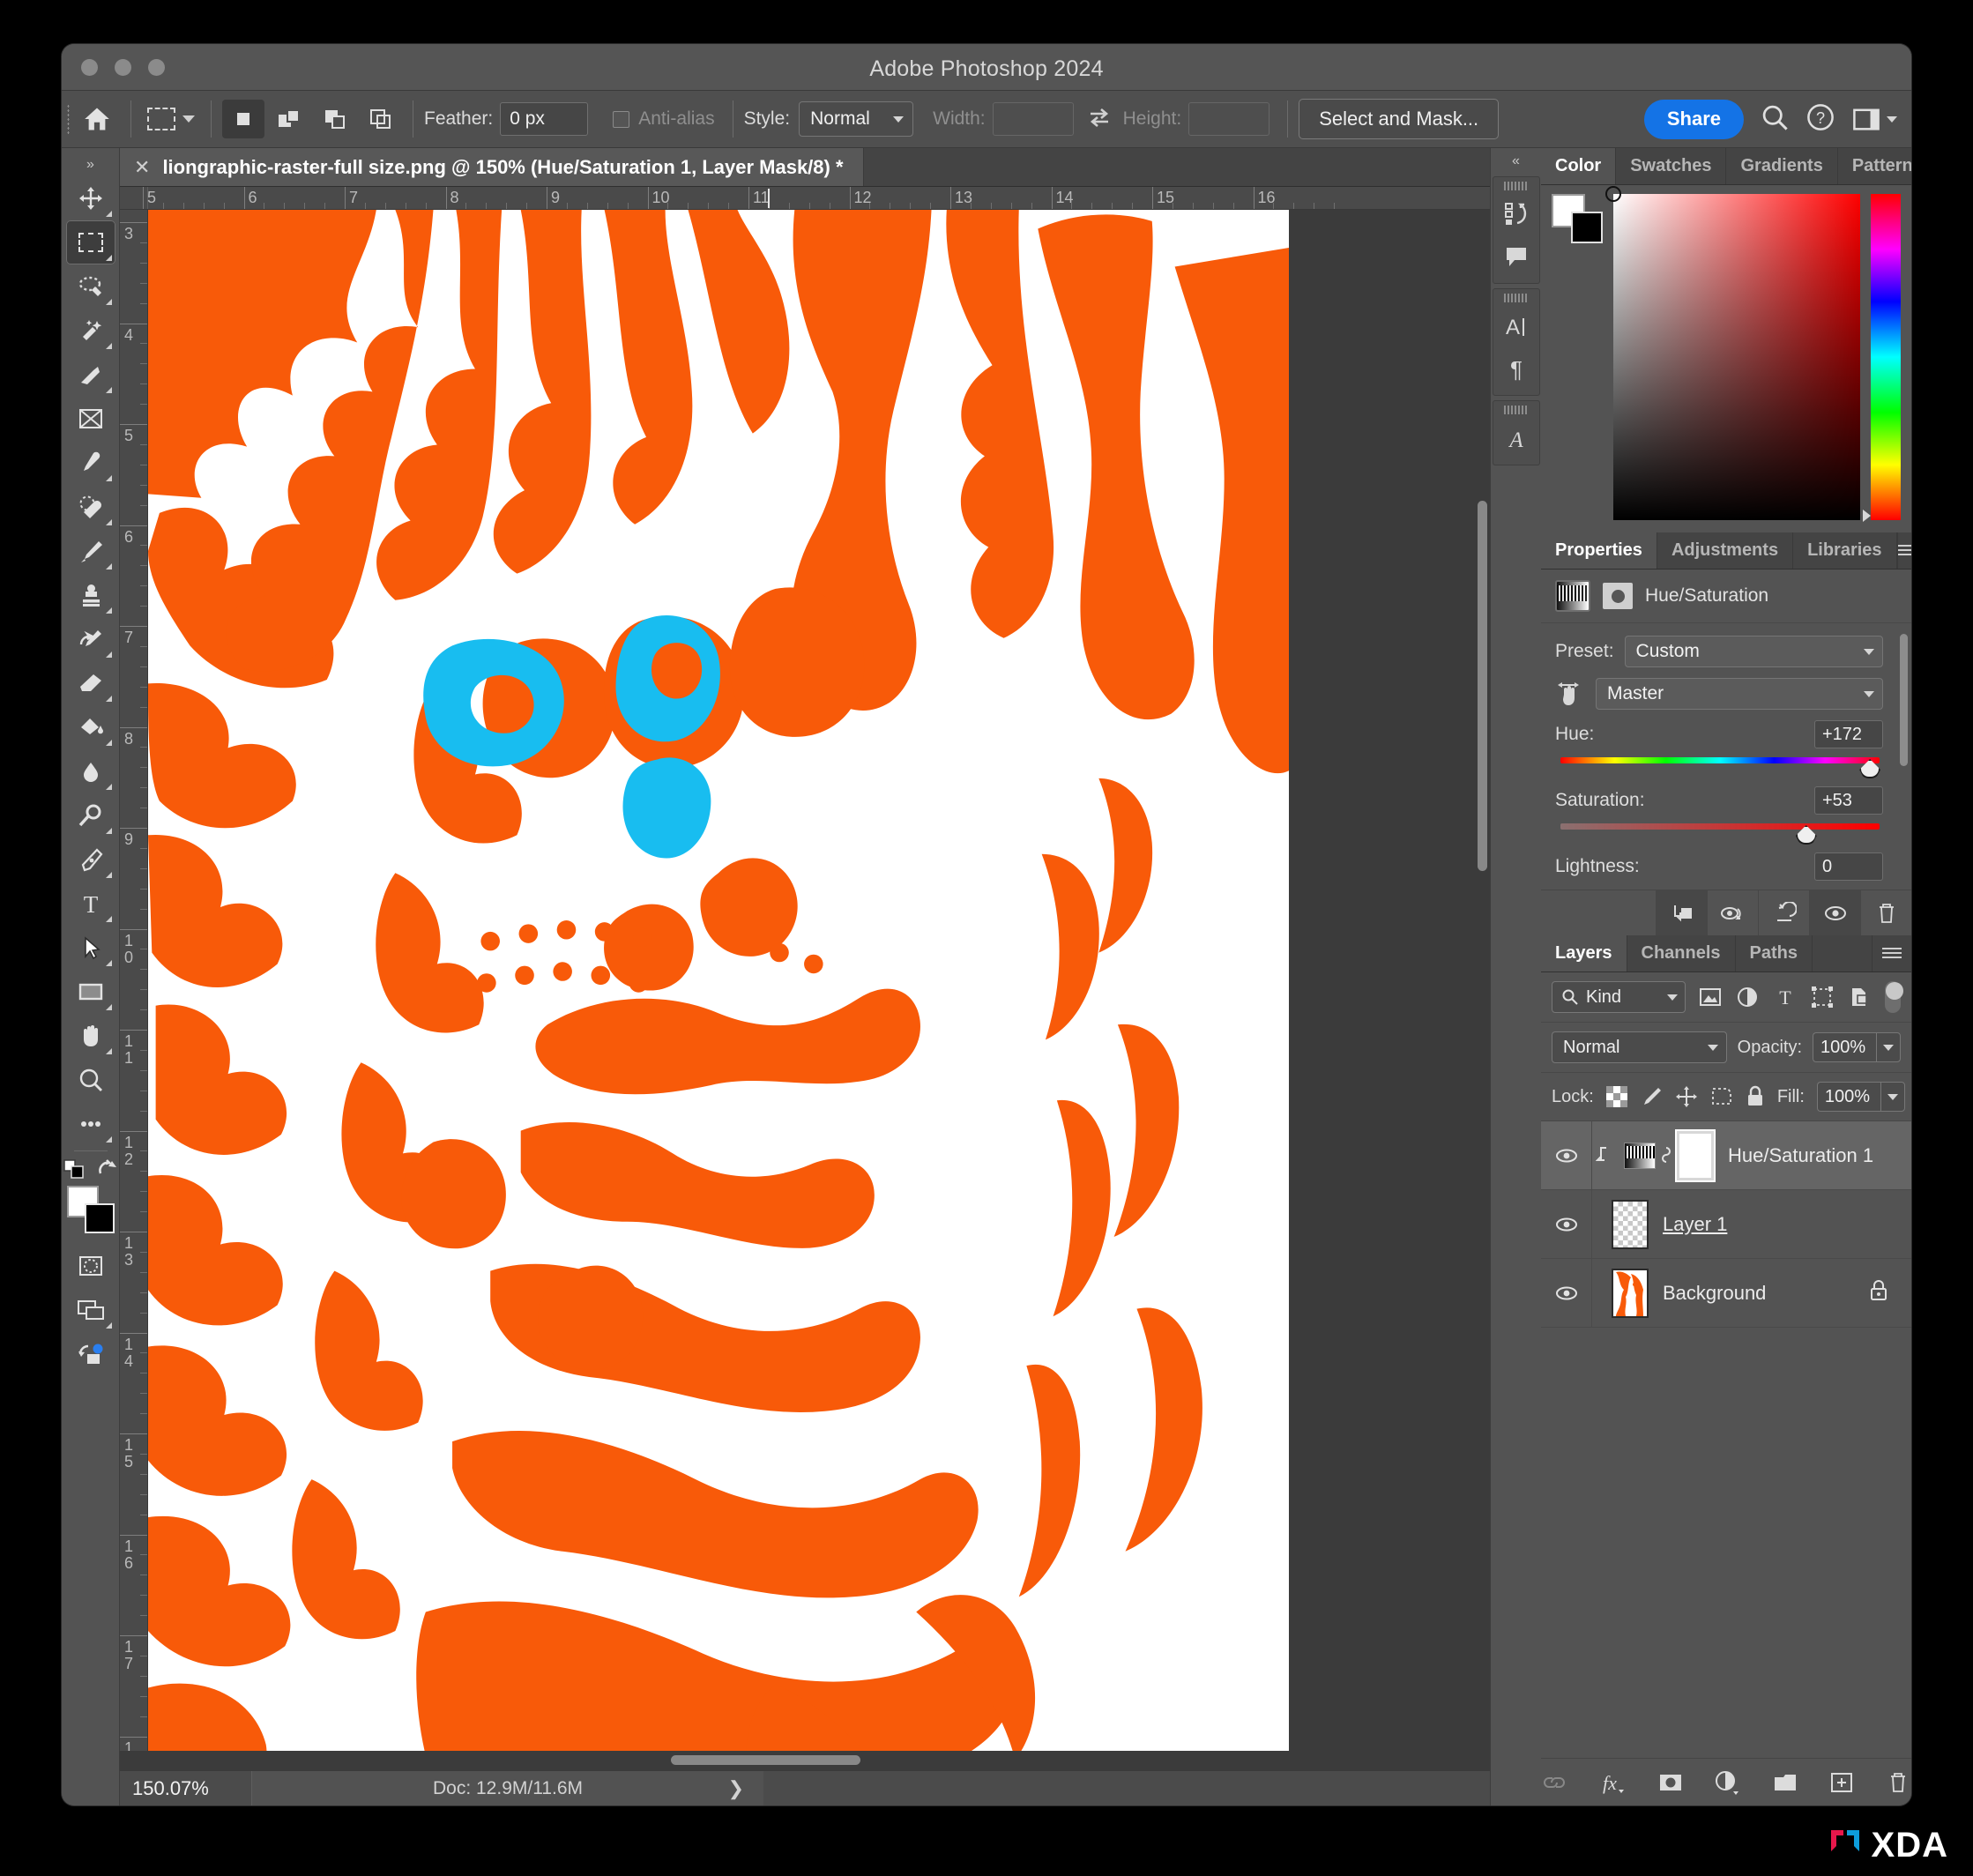  What do you see at coordinates (1516, 214) in the screenshot?
I see `history-icon` at bounding box center [1516, 214].